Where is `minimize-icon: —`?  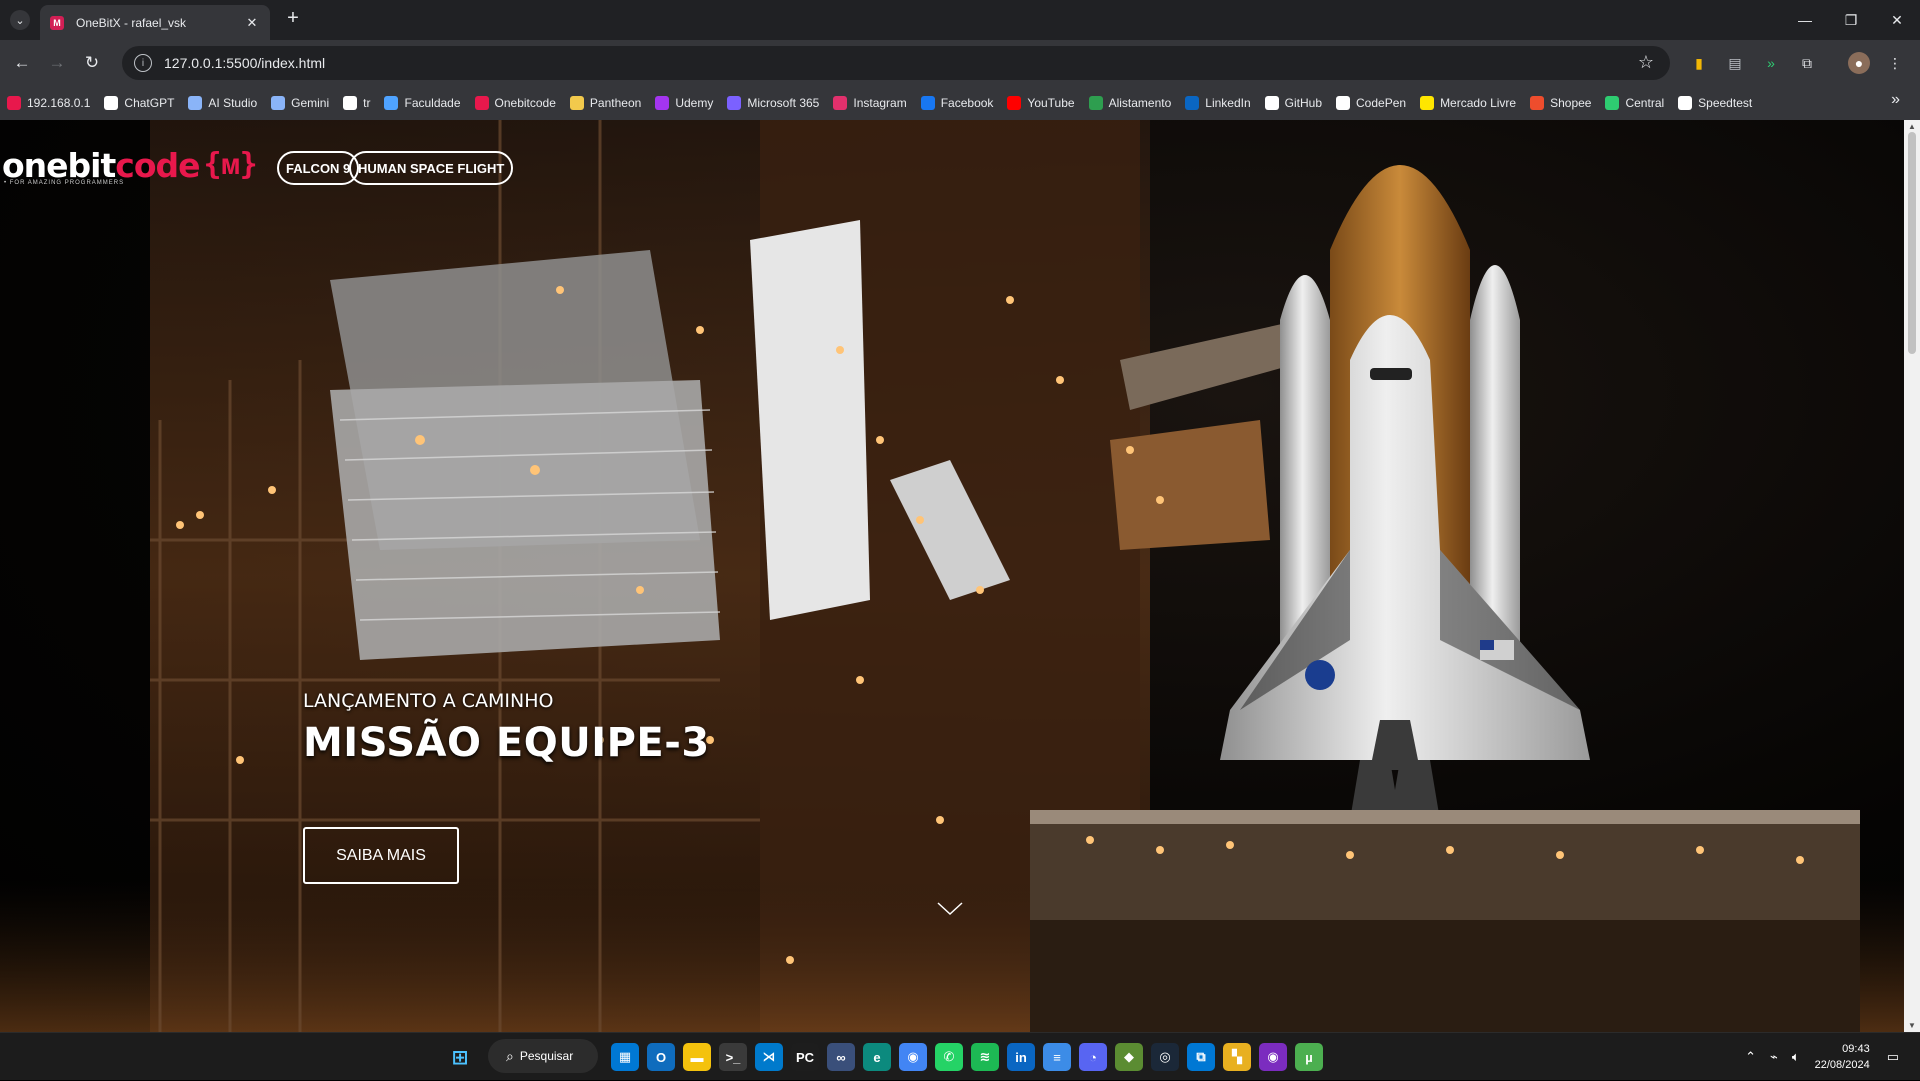
minimize-icon: — is located at coordinates (1805, 20).